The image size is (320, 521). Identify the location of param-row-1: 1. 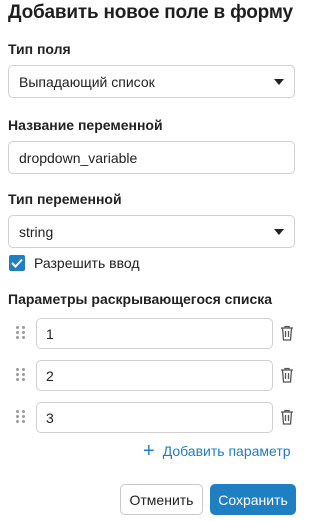
(156, 333).